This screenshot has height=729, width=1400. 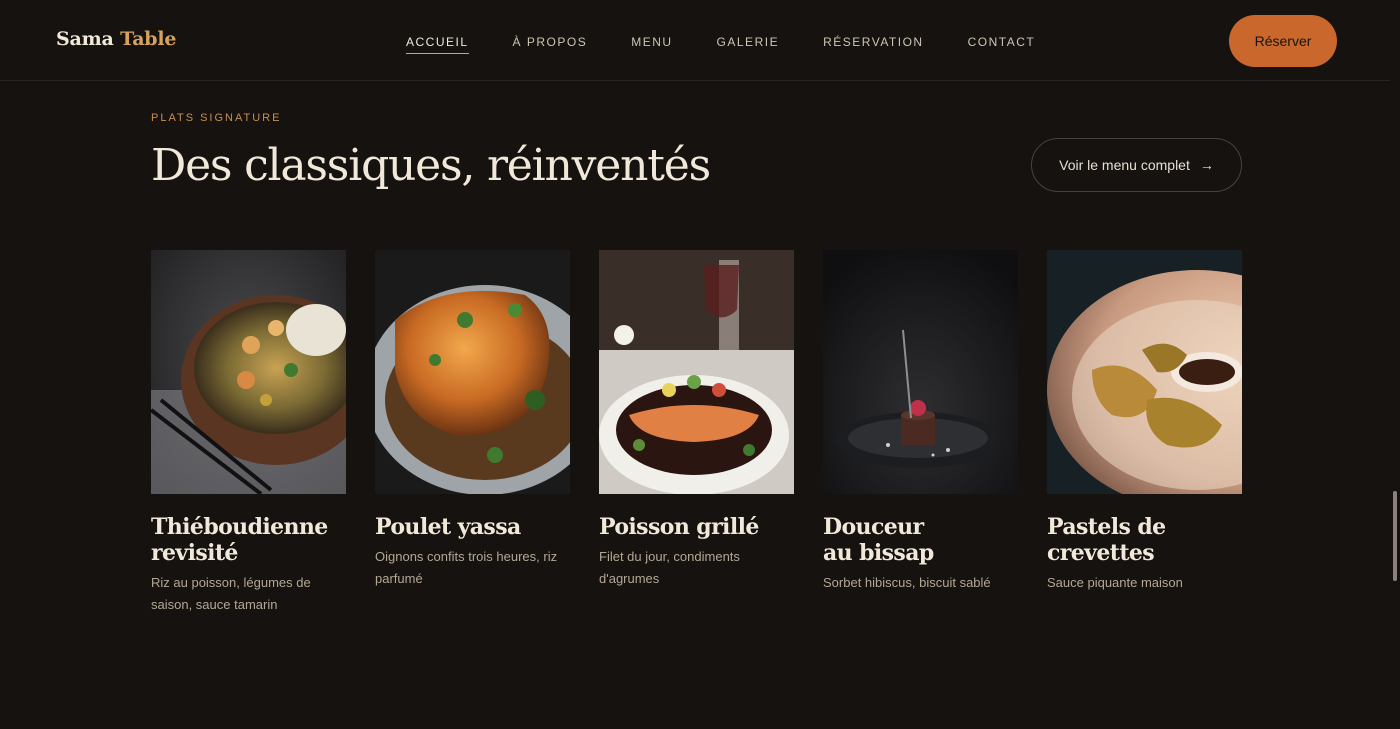 I want to click on shrimp-pastels-photo, so click(x=1144, y=372).